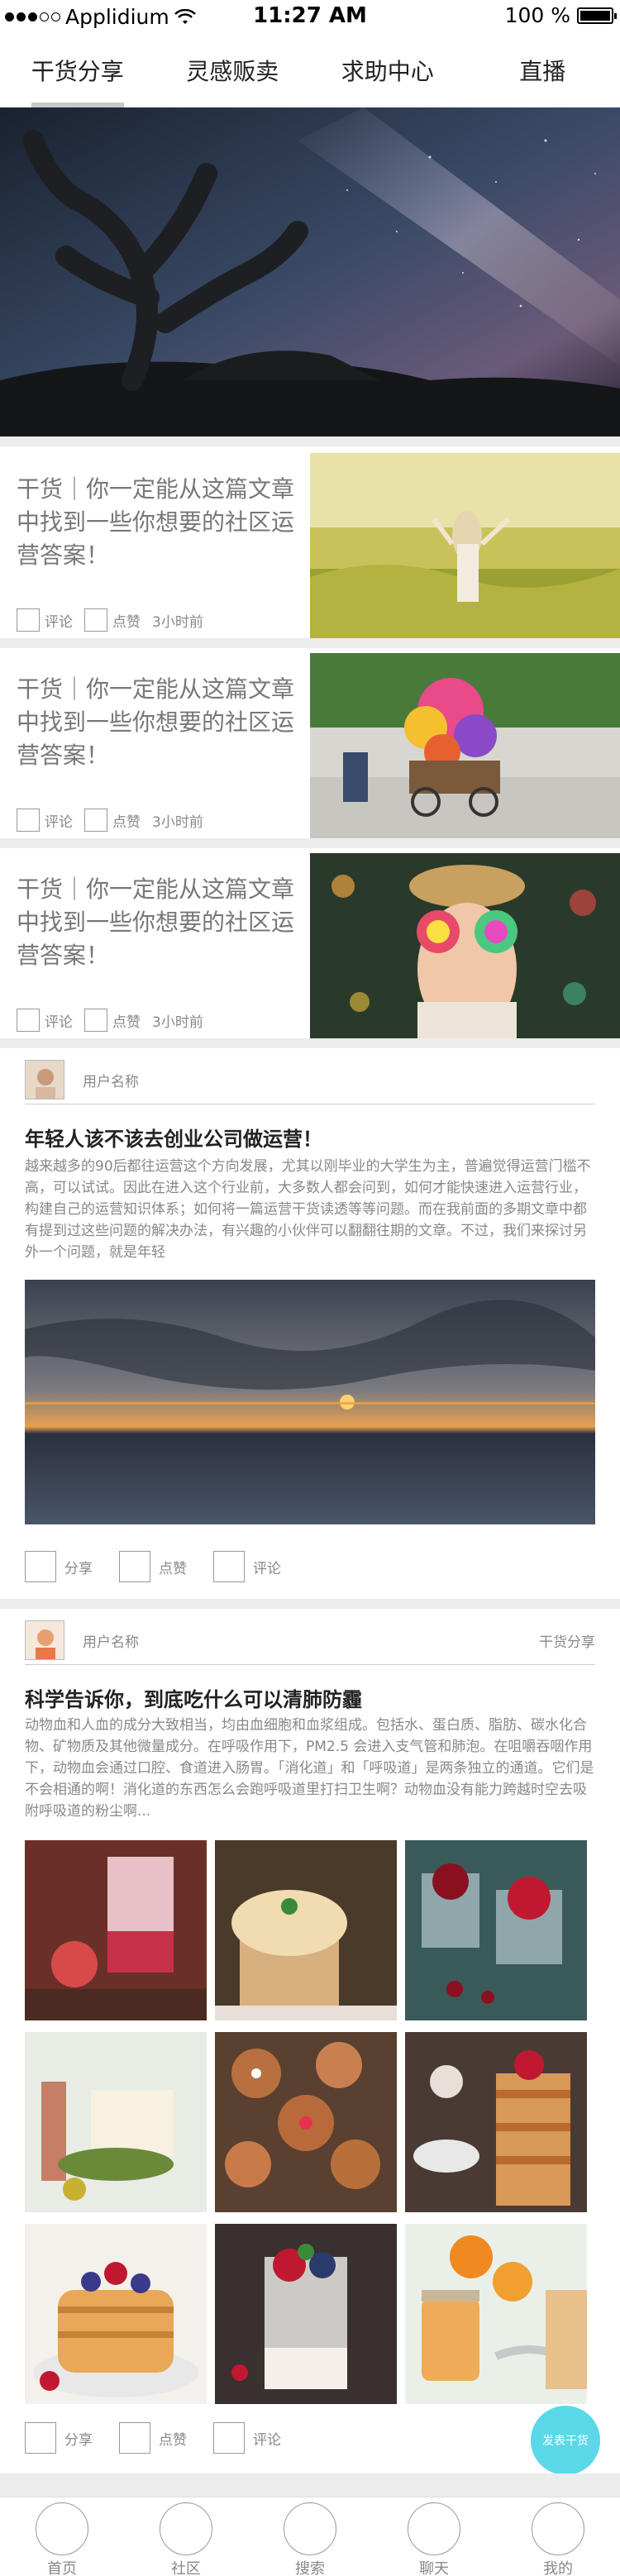 The width and height of the screenshot is (620, 2576). Describe the element at coordinates (310, 1642) in the screenshot. I see `post-header: 用户名称 干货分享` at that location.